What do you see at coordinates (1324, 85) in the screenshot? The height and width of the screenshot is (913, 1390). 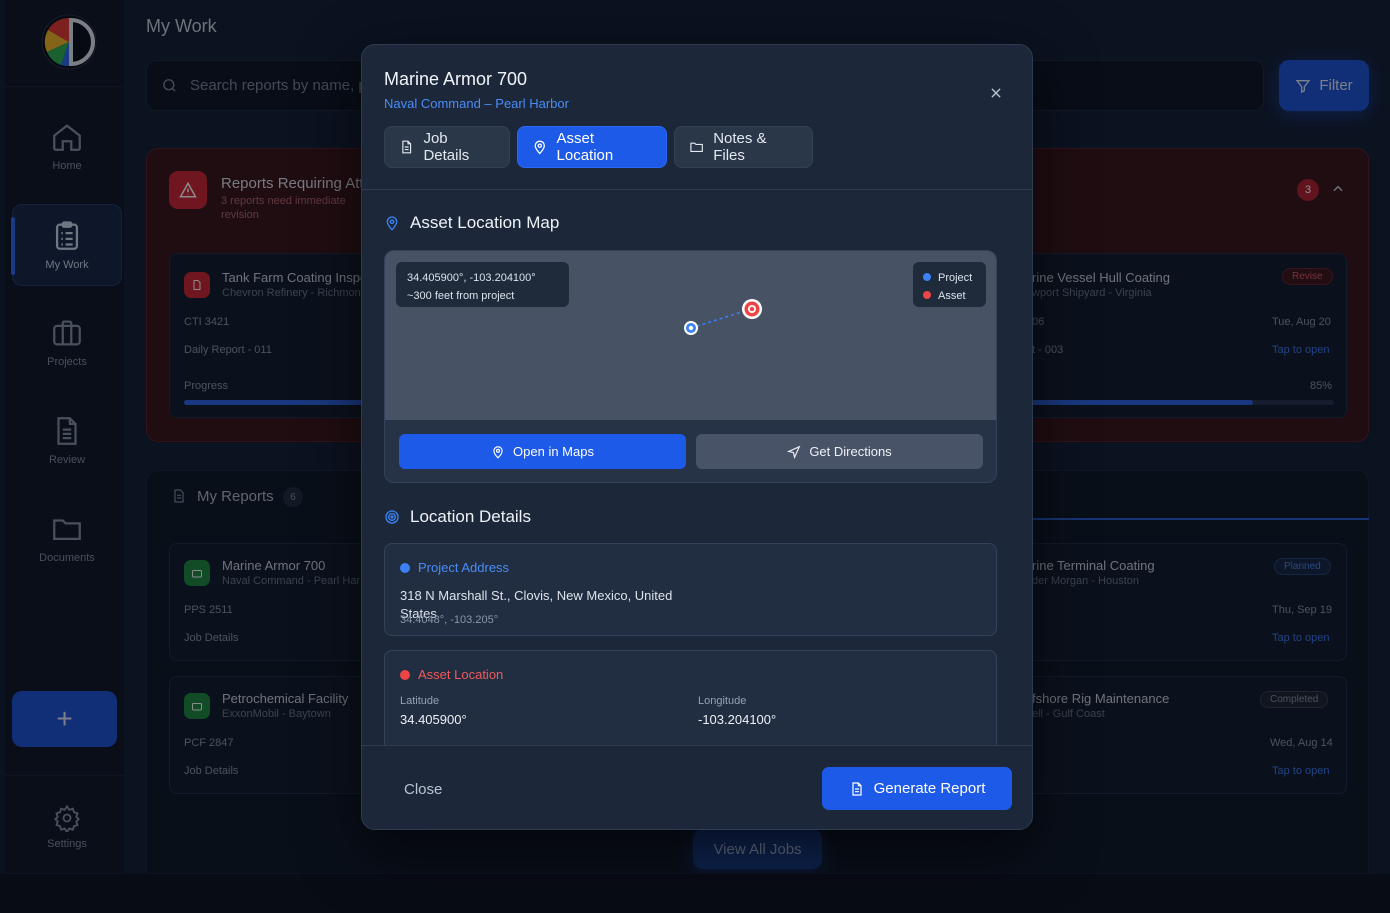 I see `filter-button: Filter` at bounding box center [1324, 85].